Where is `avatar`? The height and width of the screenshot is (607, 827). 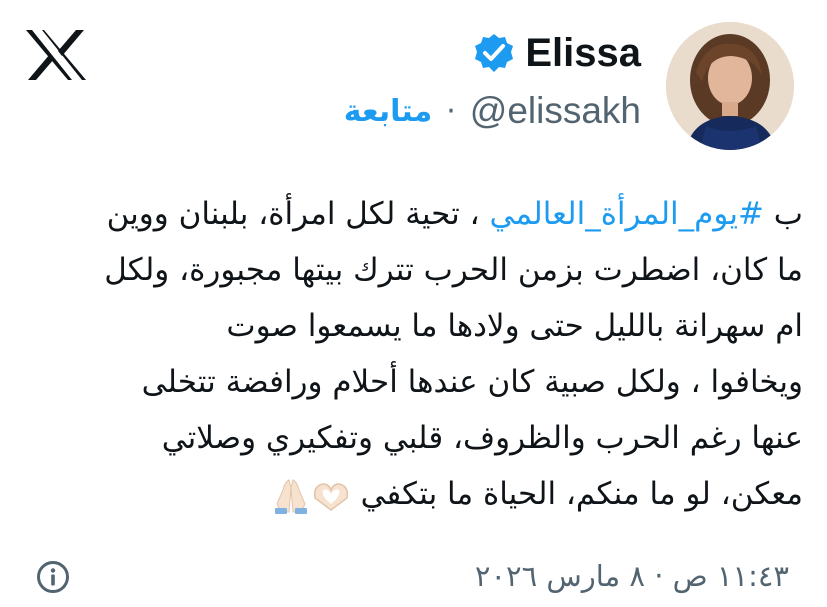 avatar is located at coordinates (730, 86).